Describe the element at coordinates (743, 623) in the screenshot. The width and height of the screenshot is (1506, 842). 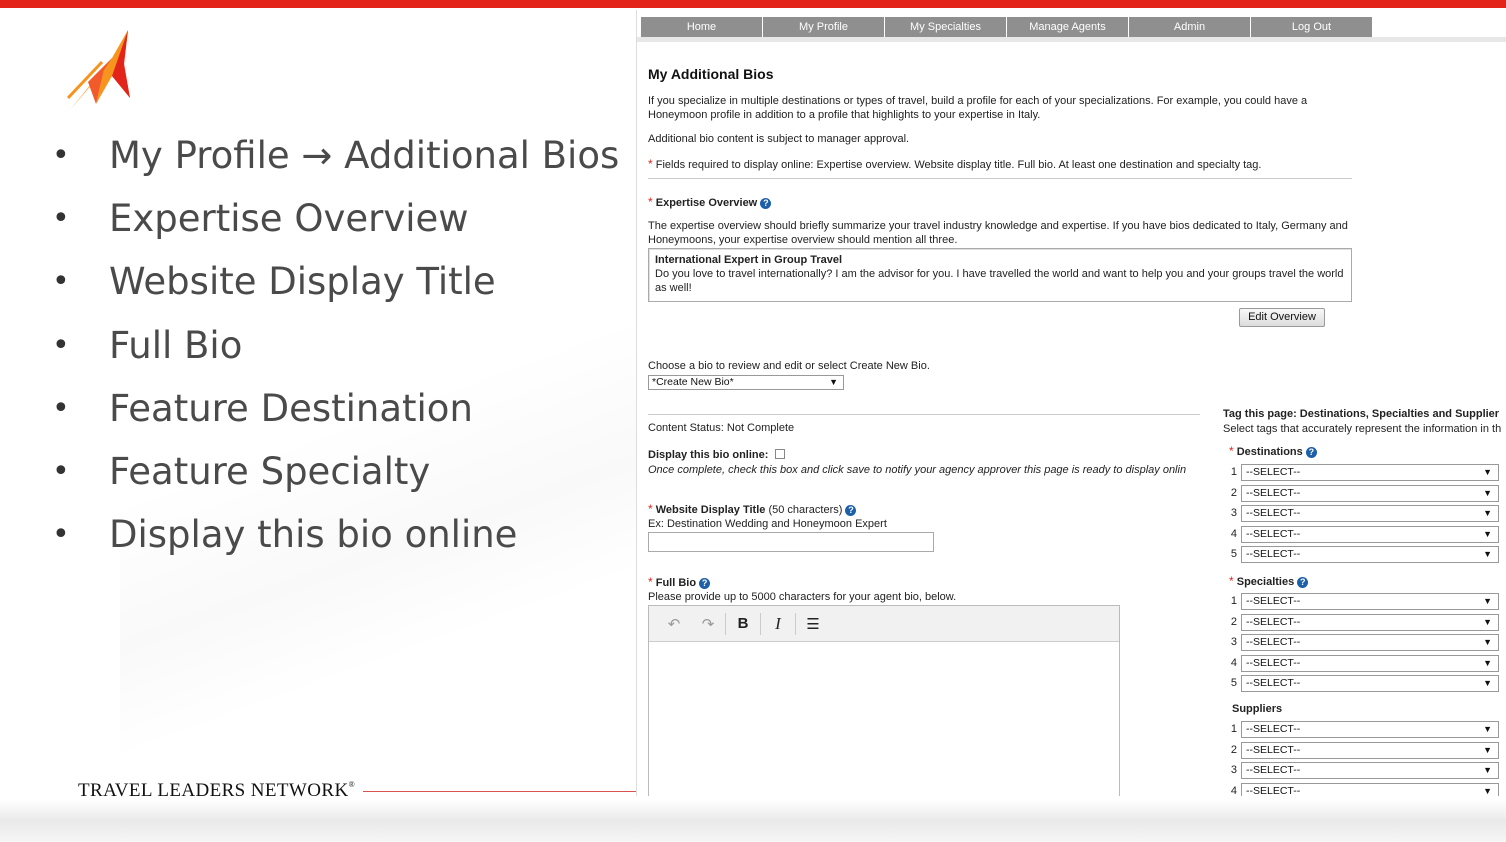
I see `bold-button: B` at that location.